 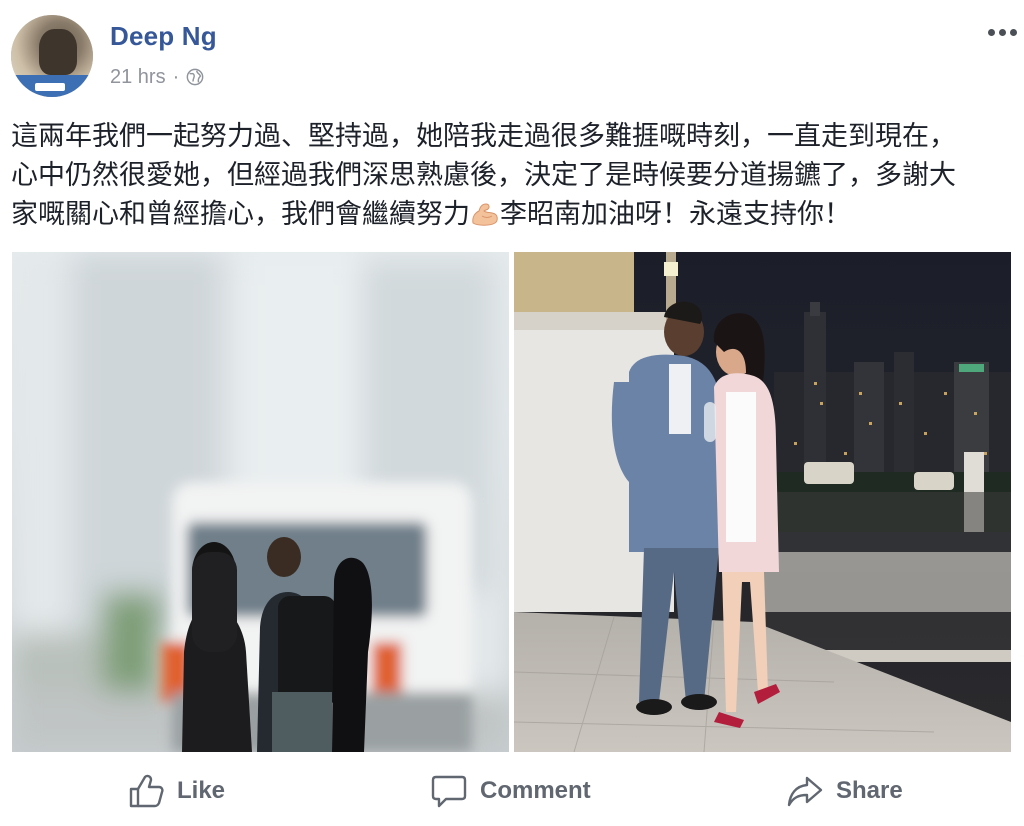 I want to click on post-text-line: 家嘅關心和曾經擔心，我們會繼續努力 李昭南加油呀！永遠支持你！, so click(x=513, y=214).